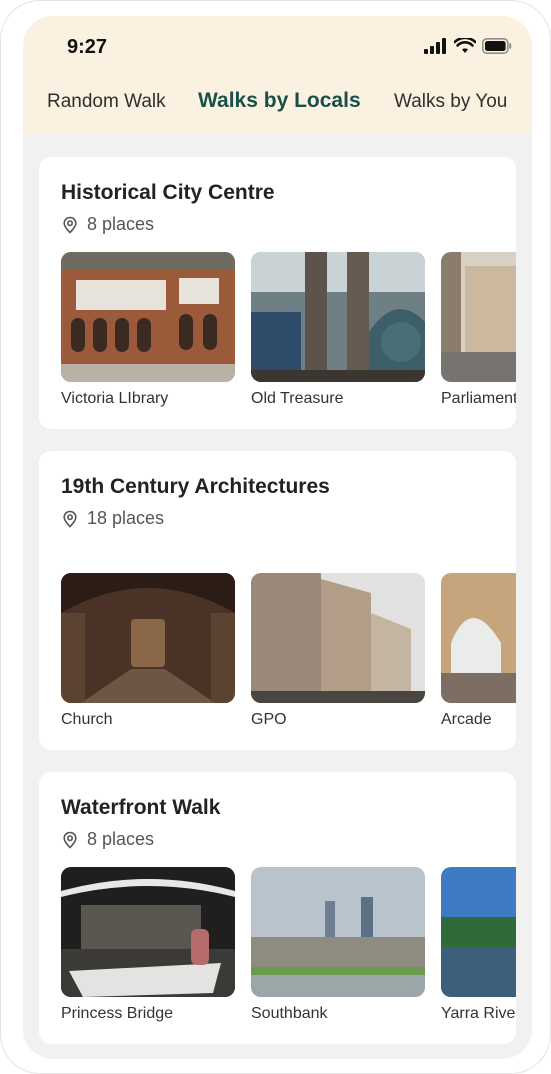 This screenshot has width=551, height=1074. I want to click on walk-place-count: 18 places, so click(112, 518).